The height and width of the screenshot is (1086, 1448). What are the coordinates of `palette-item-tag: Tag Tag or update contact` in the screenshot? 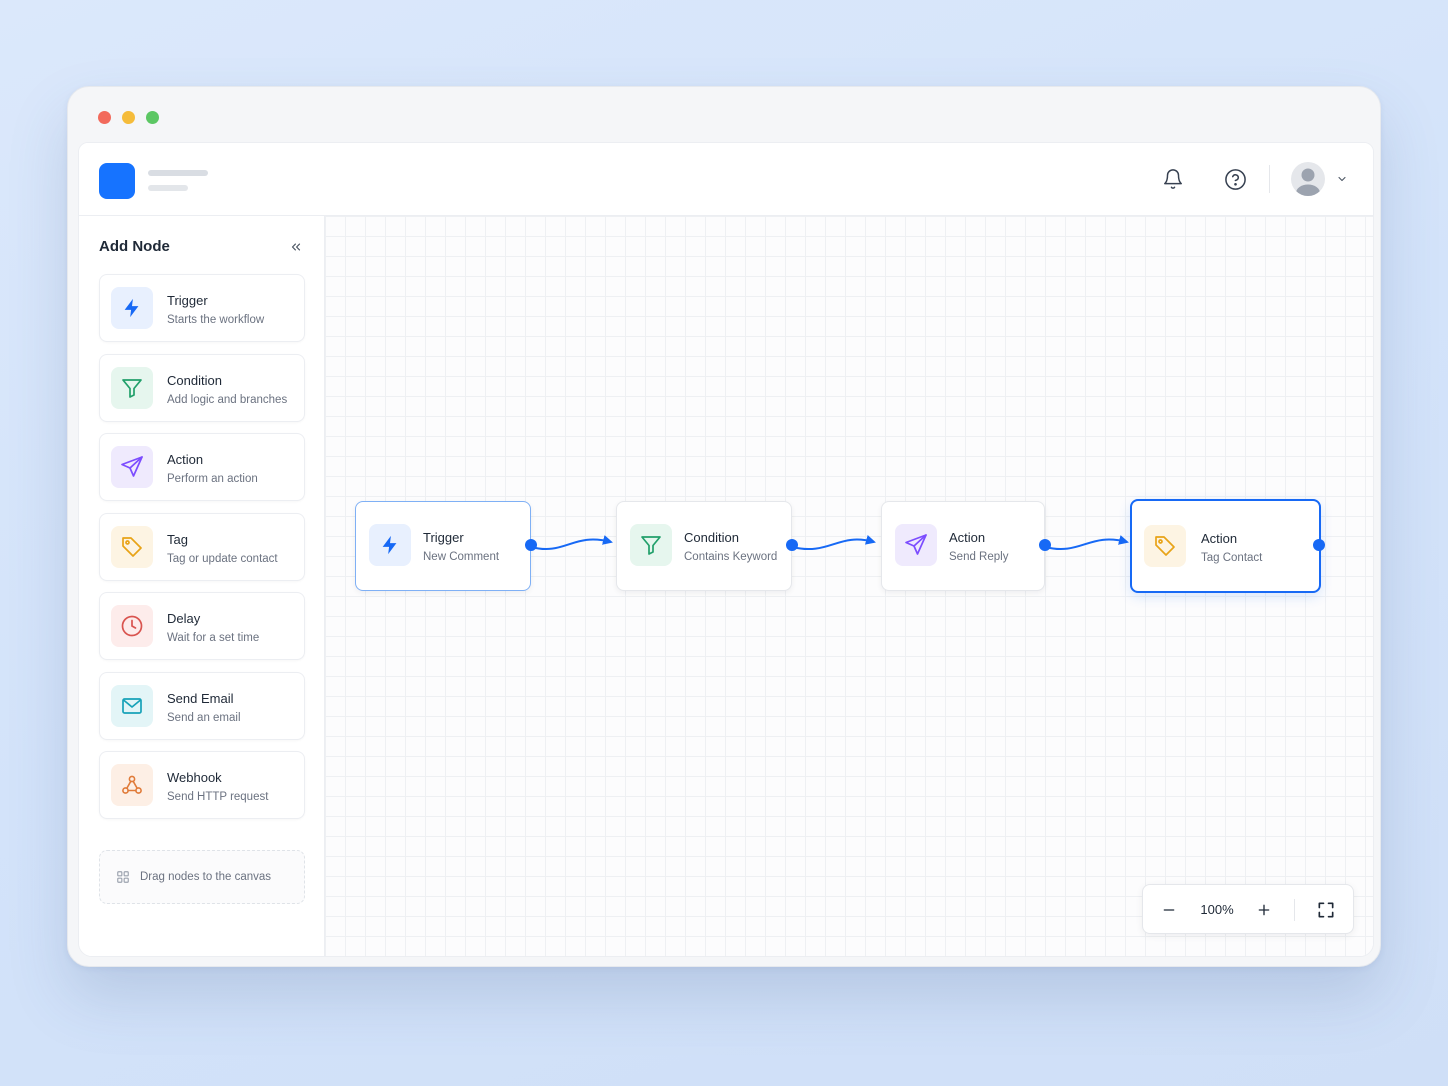 It's located at (202, 546).